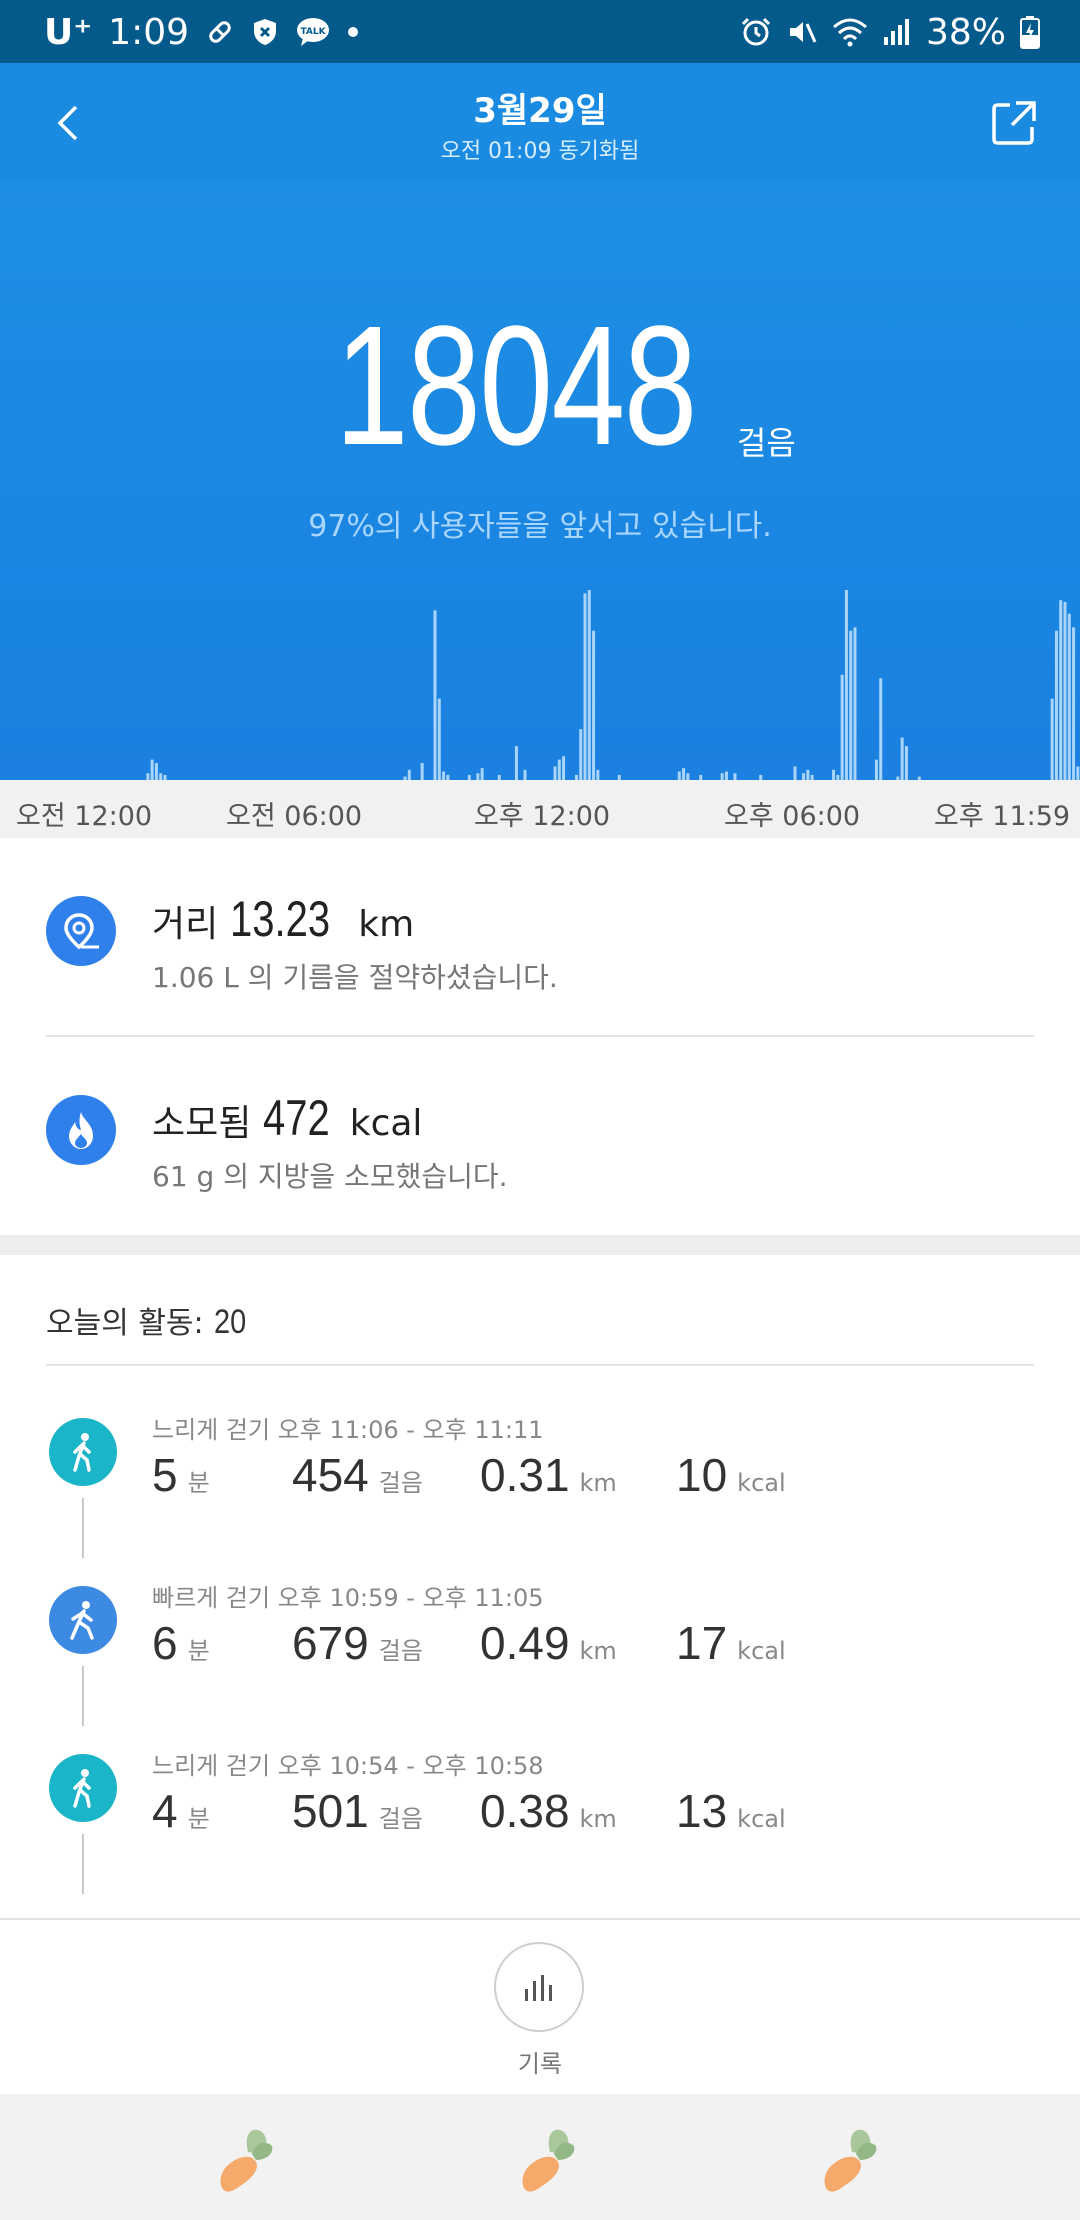 The height and width of the screenshot is (2220, 1080). Describe the element at coordinates (330, 1176) in the screenshot. I see `fat-burned-text: 61 g 의 지방을 소모했습니다.` at that location.